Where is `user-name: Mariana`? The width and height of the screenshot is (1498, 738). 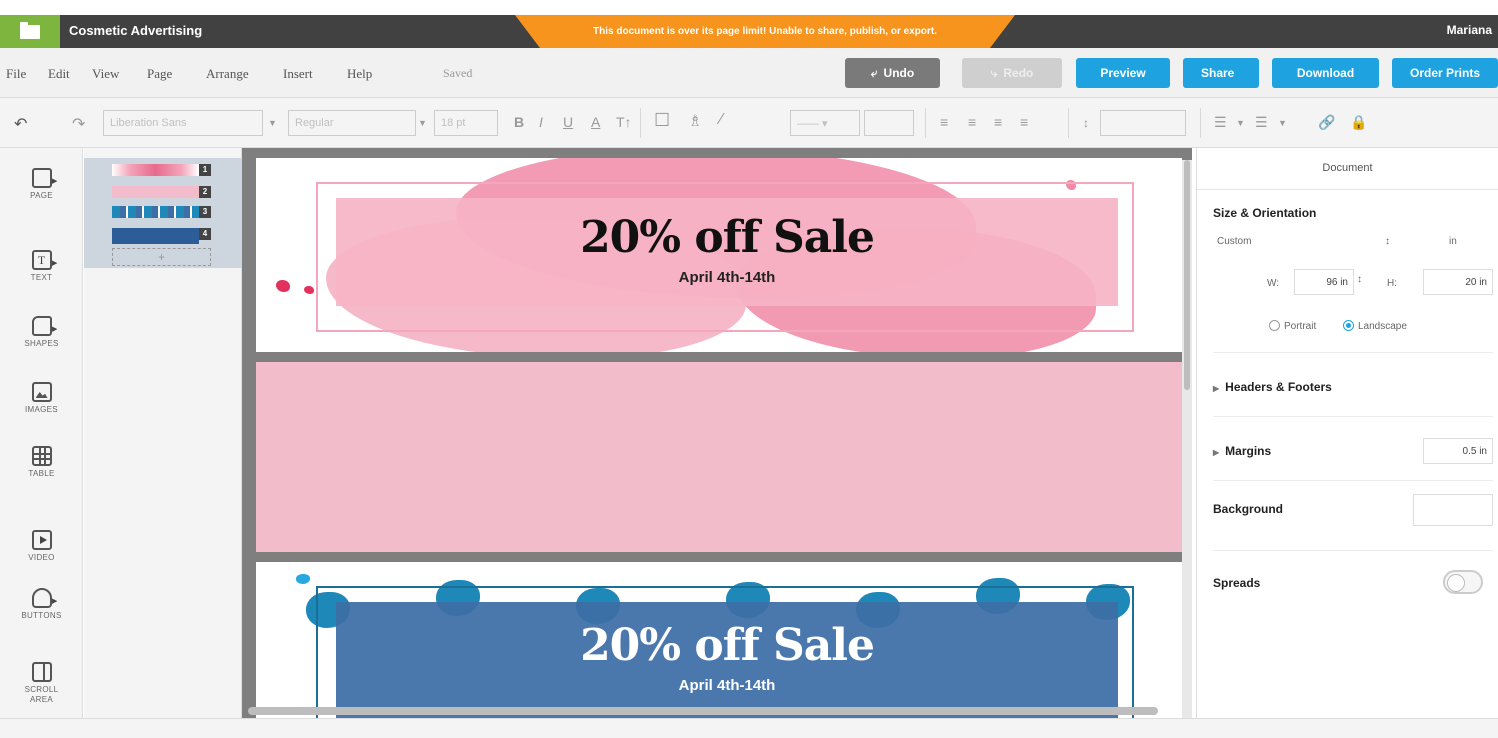
user-name: Mariana is located at coordinates (1469, 30).